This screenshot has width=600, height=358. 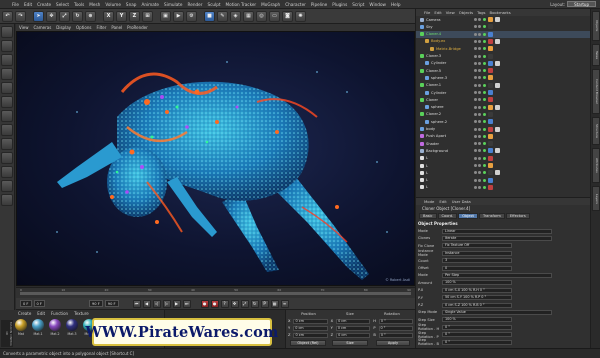 What do you see at coordinates (396, 4) in the screenshot?
I see `menu-help: Help` at bounding box center [396, 4].